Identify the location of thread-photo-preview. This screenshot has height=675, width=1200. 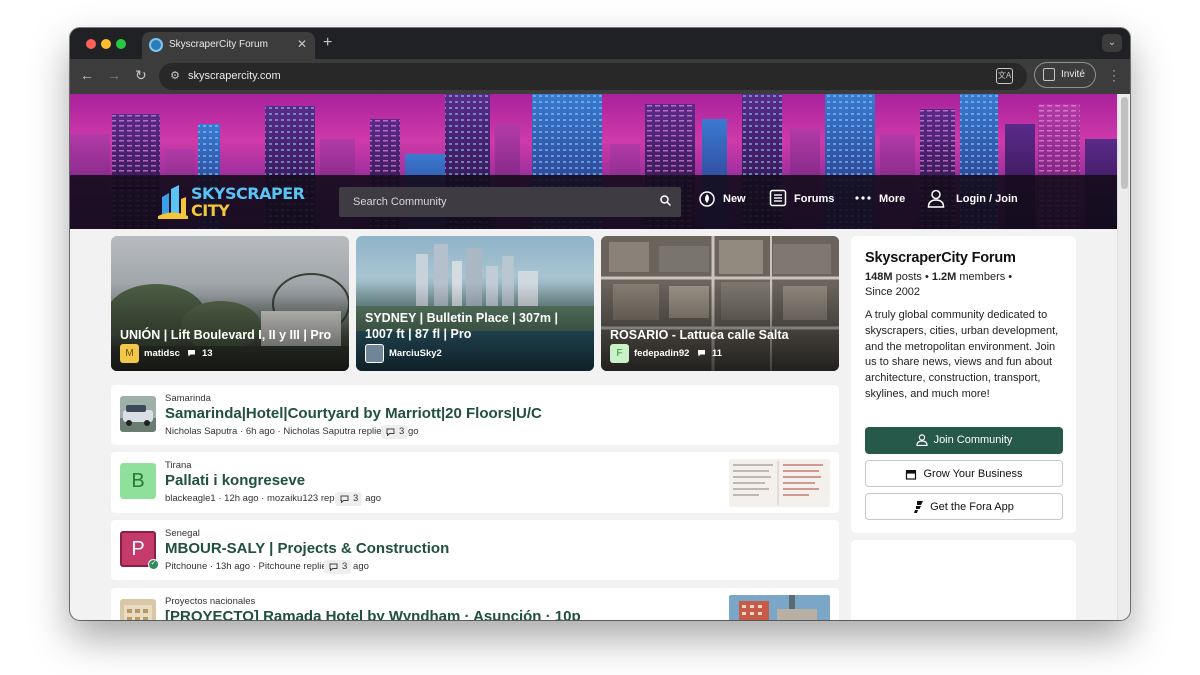
(779, 607).